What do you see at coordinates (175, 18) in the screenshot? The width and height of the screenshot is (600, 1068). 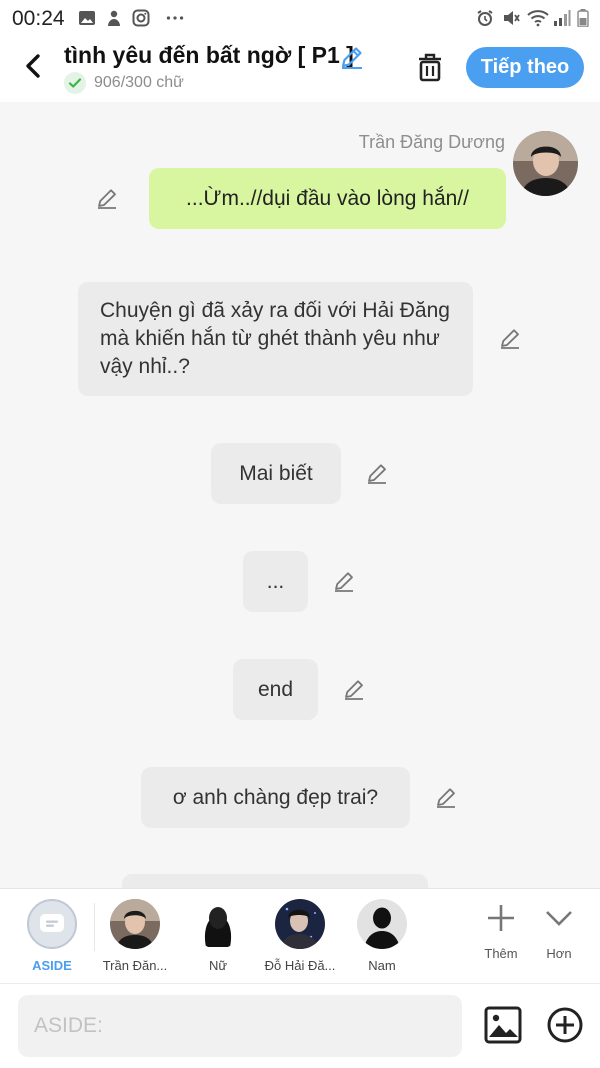 I see `more-icon` at bounding box center [175, 18].